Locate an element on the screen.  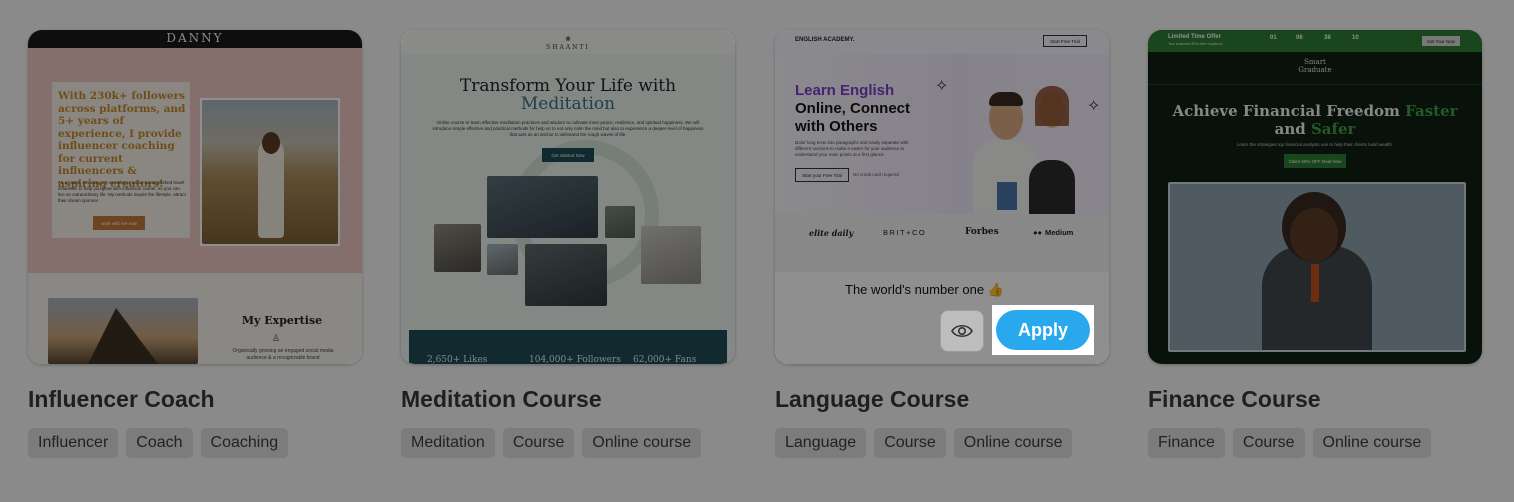
lotus-icon: ❀ is located at coordinates (568, 39).